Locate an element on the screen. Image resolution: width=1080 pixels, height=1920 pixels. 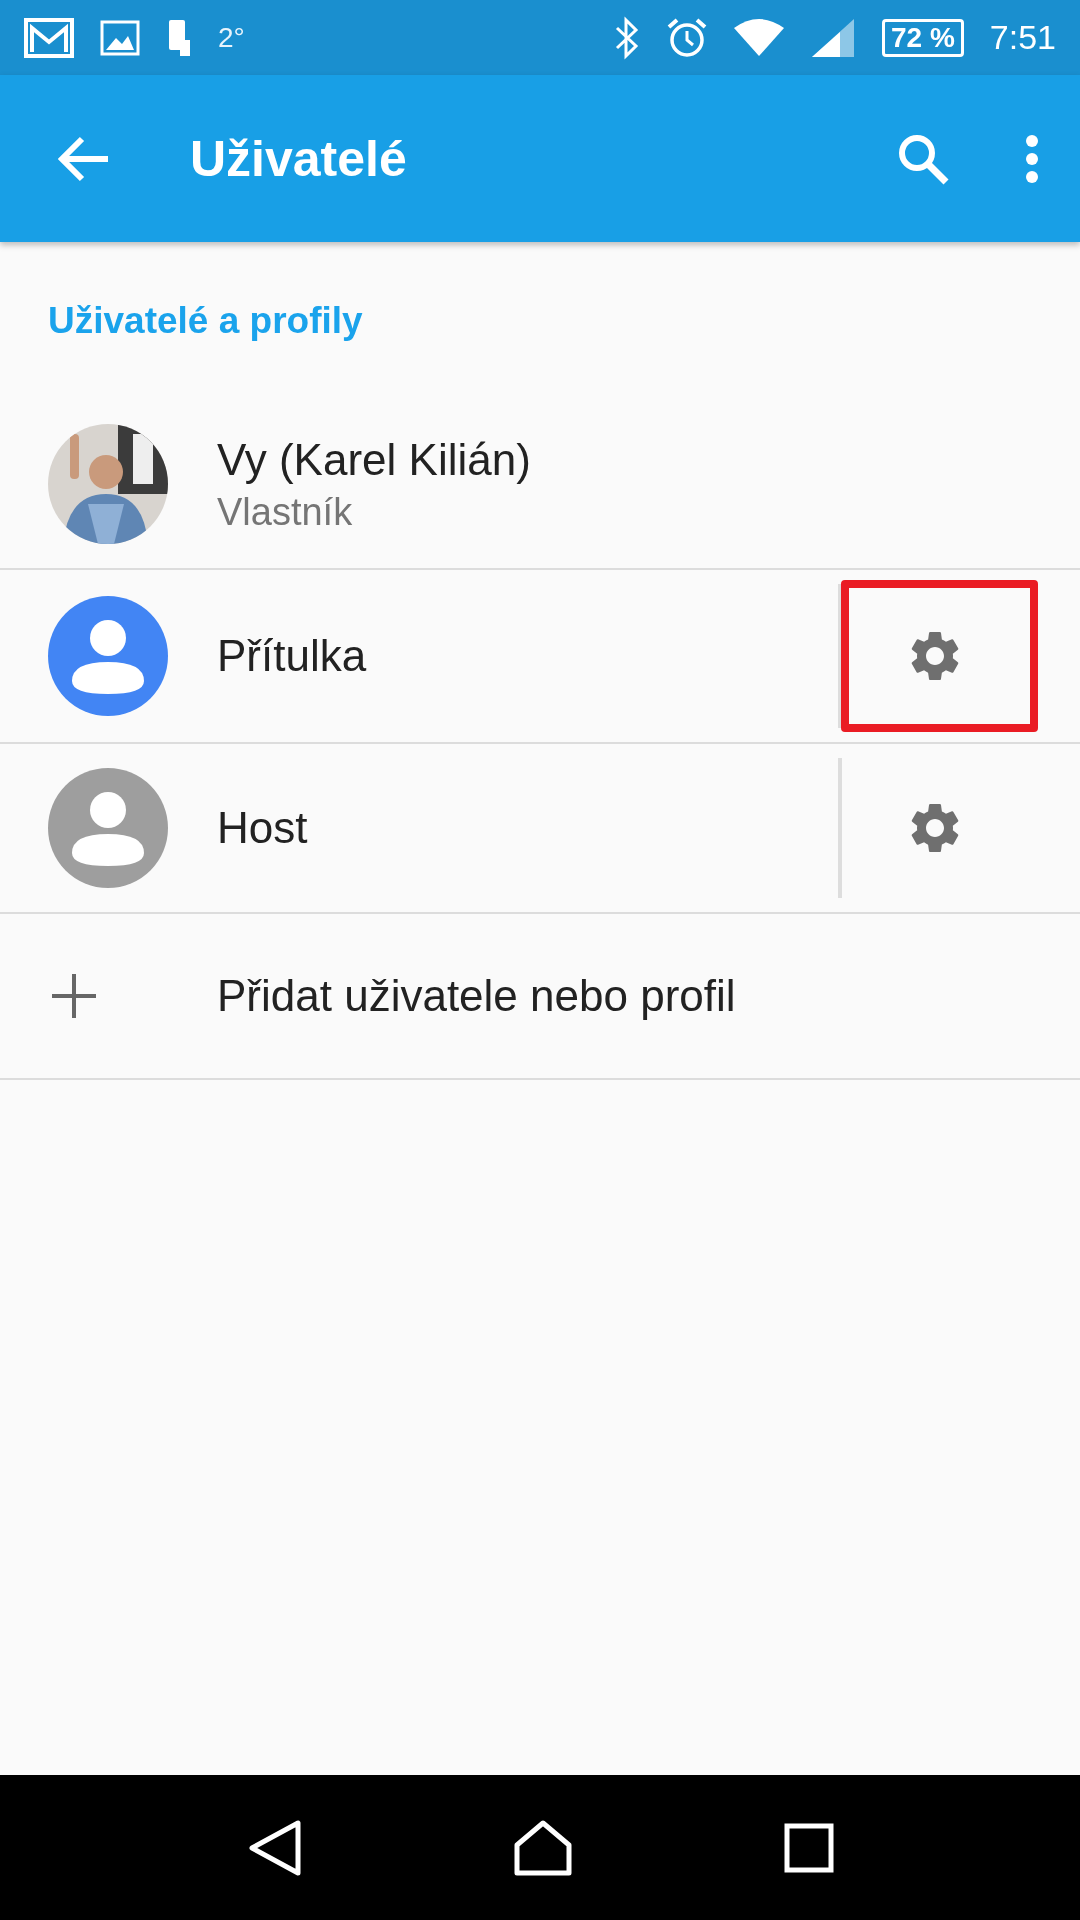
battery-indicator: 72 % is located at coordinates (923, 37).